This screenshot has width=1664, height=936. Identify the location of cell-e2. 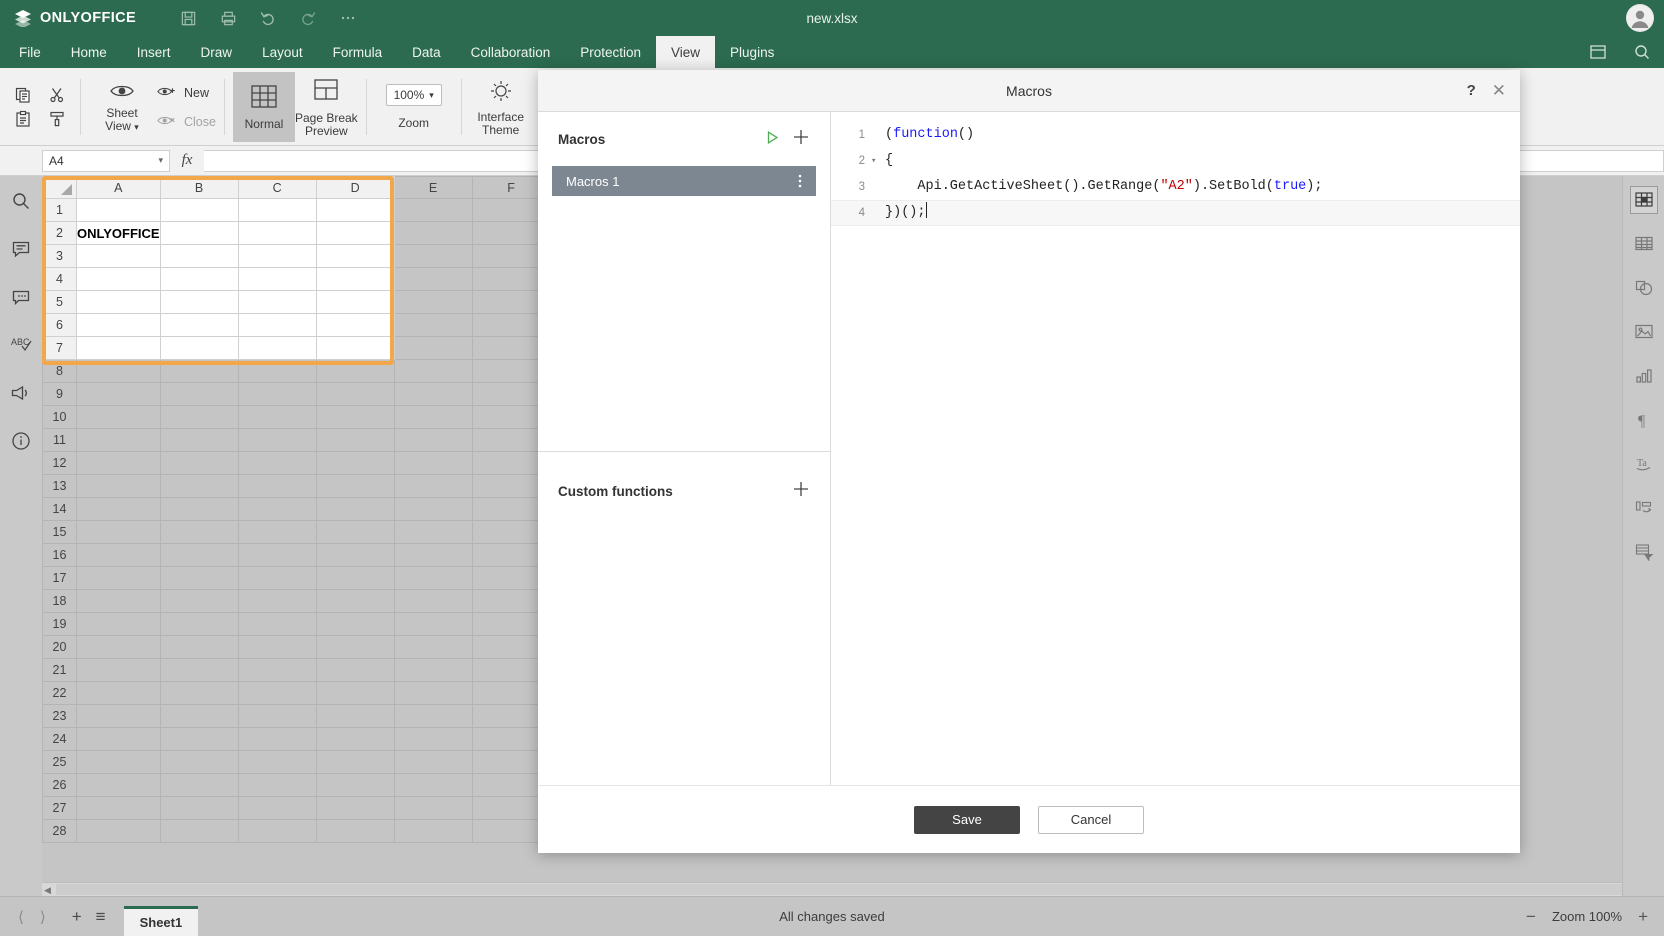
(433, 233).